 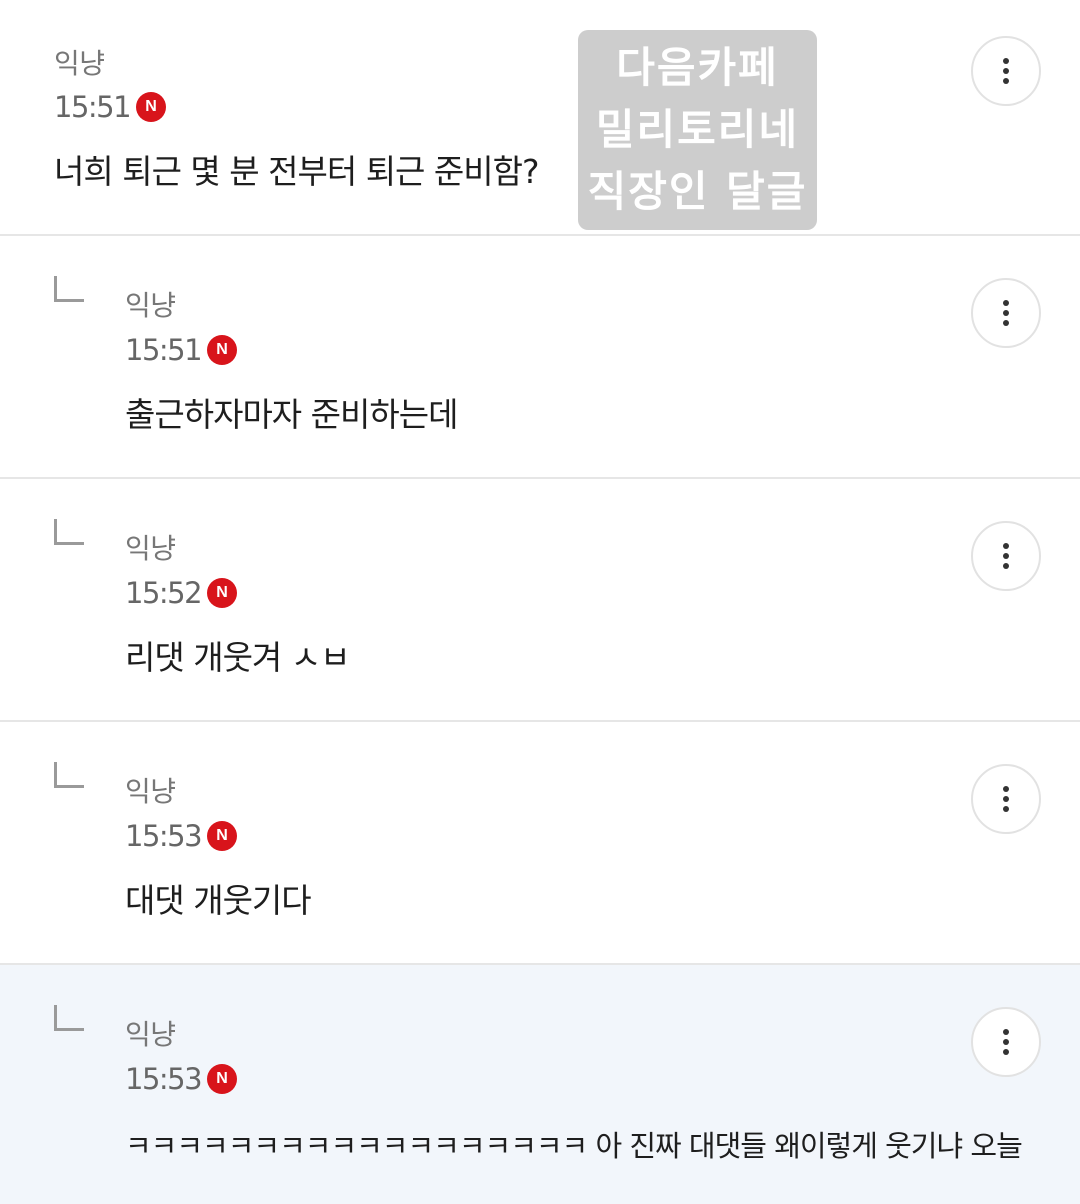 What do you see at coordinates (291, 414) in the screenshot?
I see `comment-text: 출근하자마자 준비하는데` at bounding box center [291, 414].